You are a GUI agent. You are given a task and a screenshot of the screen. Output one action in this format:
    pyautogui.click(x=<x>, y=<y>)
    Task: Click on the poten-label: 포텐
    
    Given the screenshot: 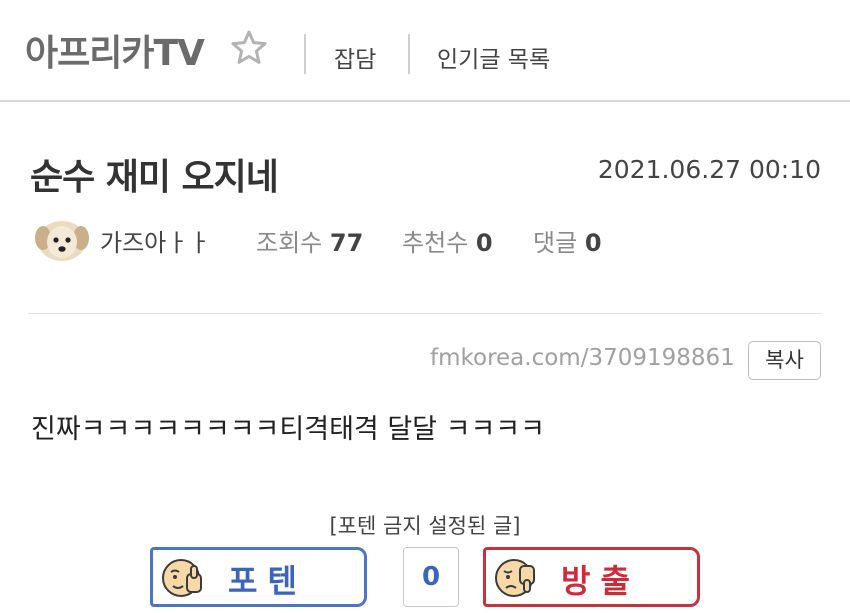 What is the action you would take?
    pyautogui.click(x=267, y=581)
    